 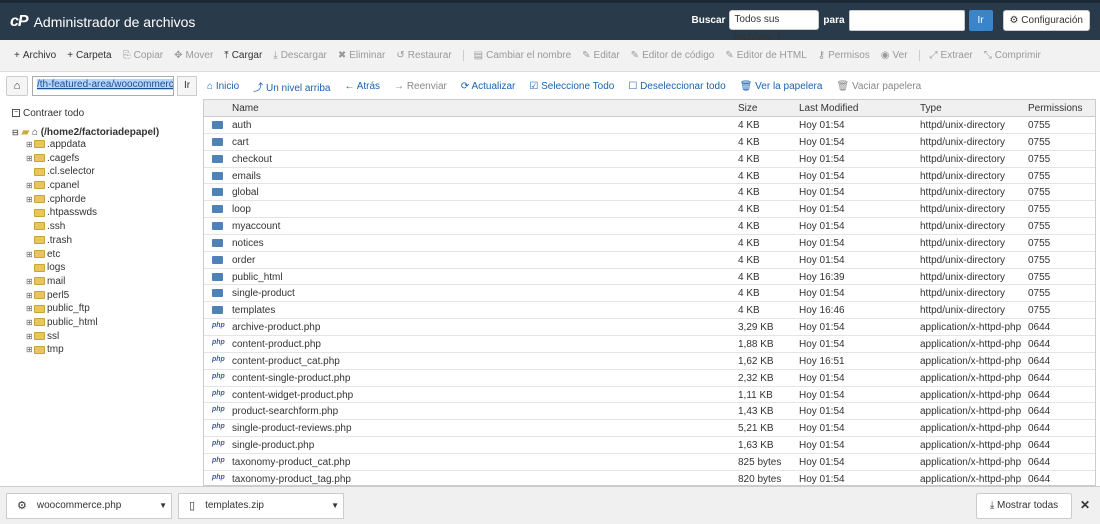 I want to click on tree-item: logs, so click(x=107, y=268).